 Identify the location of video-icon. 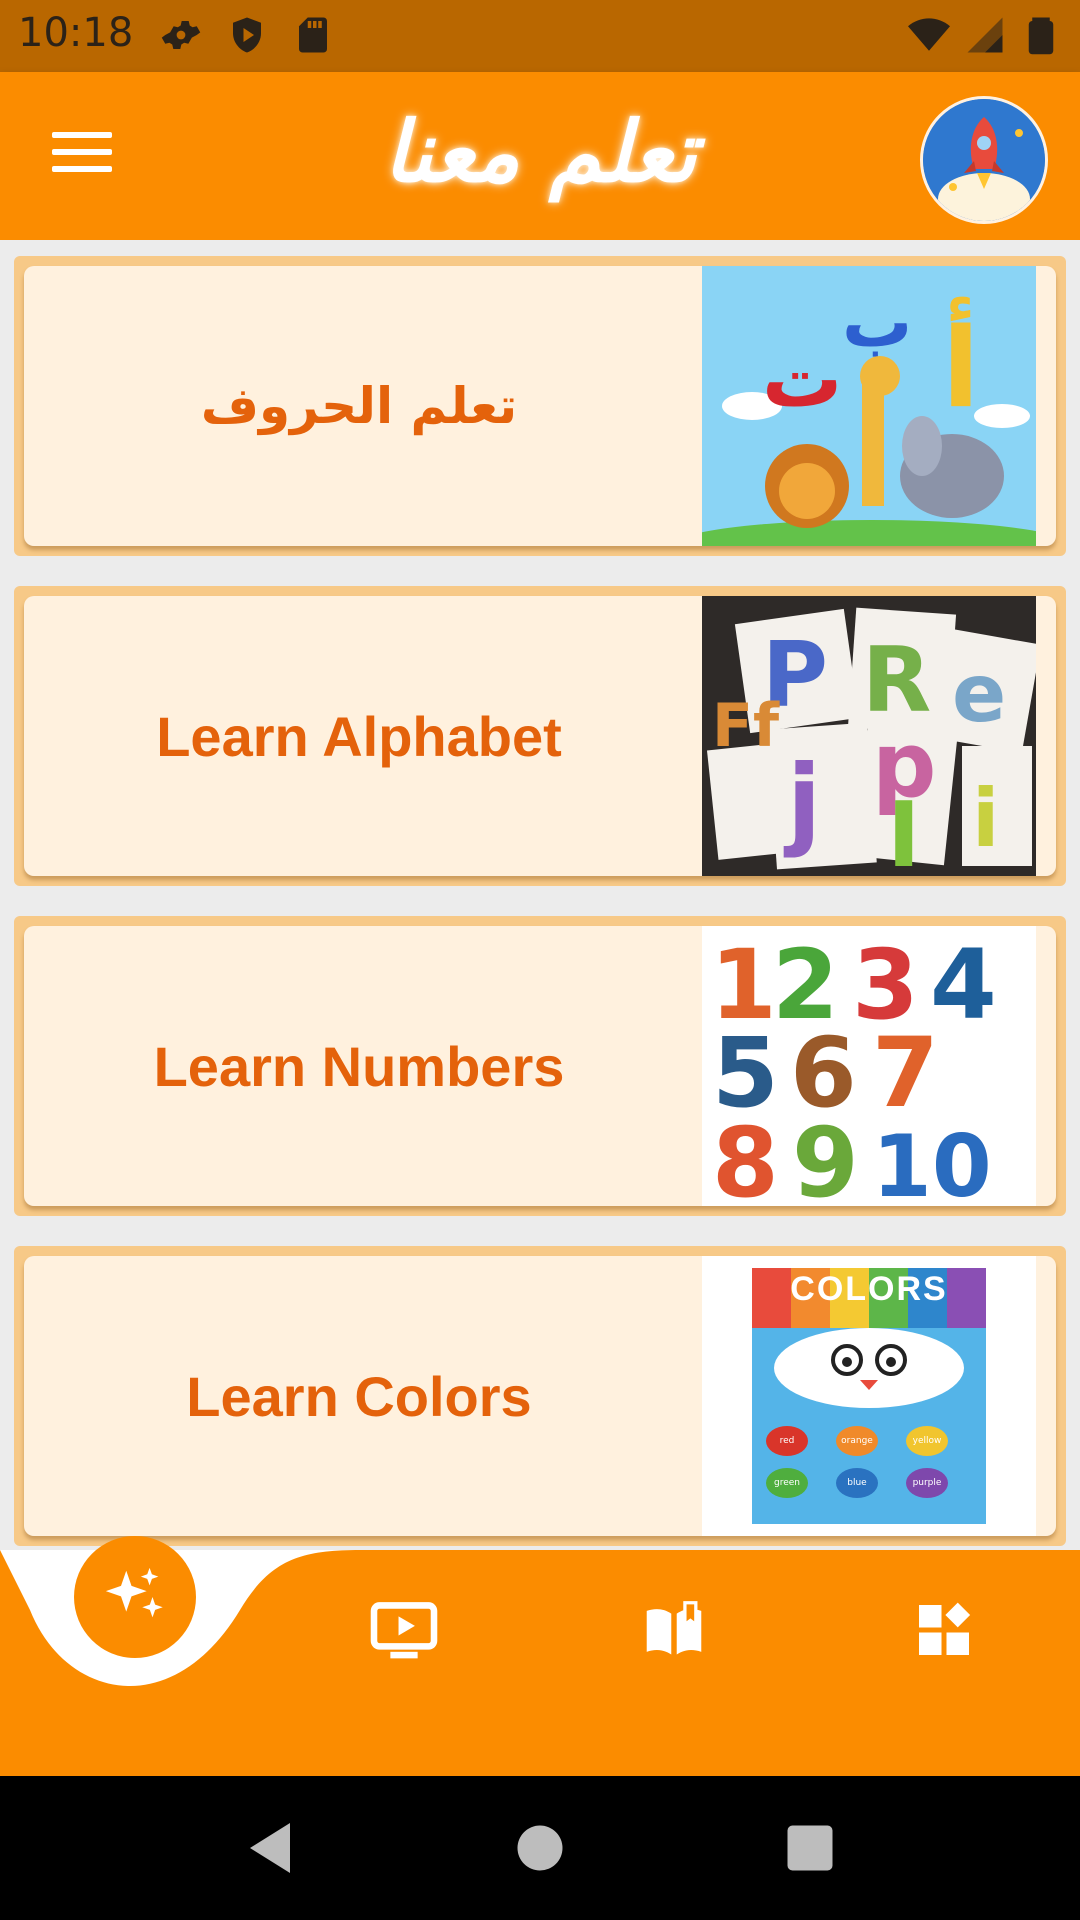
(404, 1630).